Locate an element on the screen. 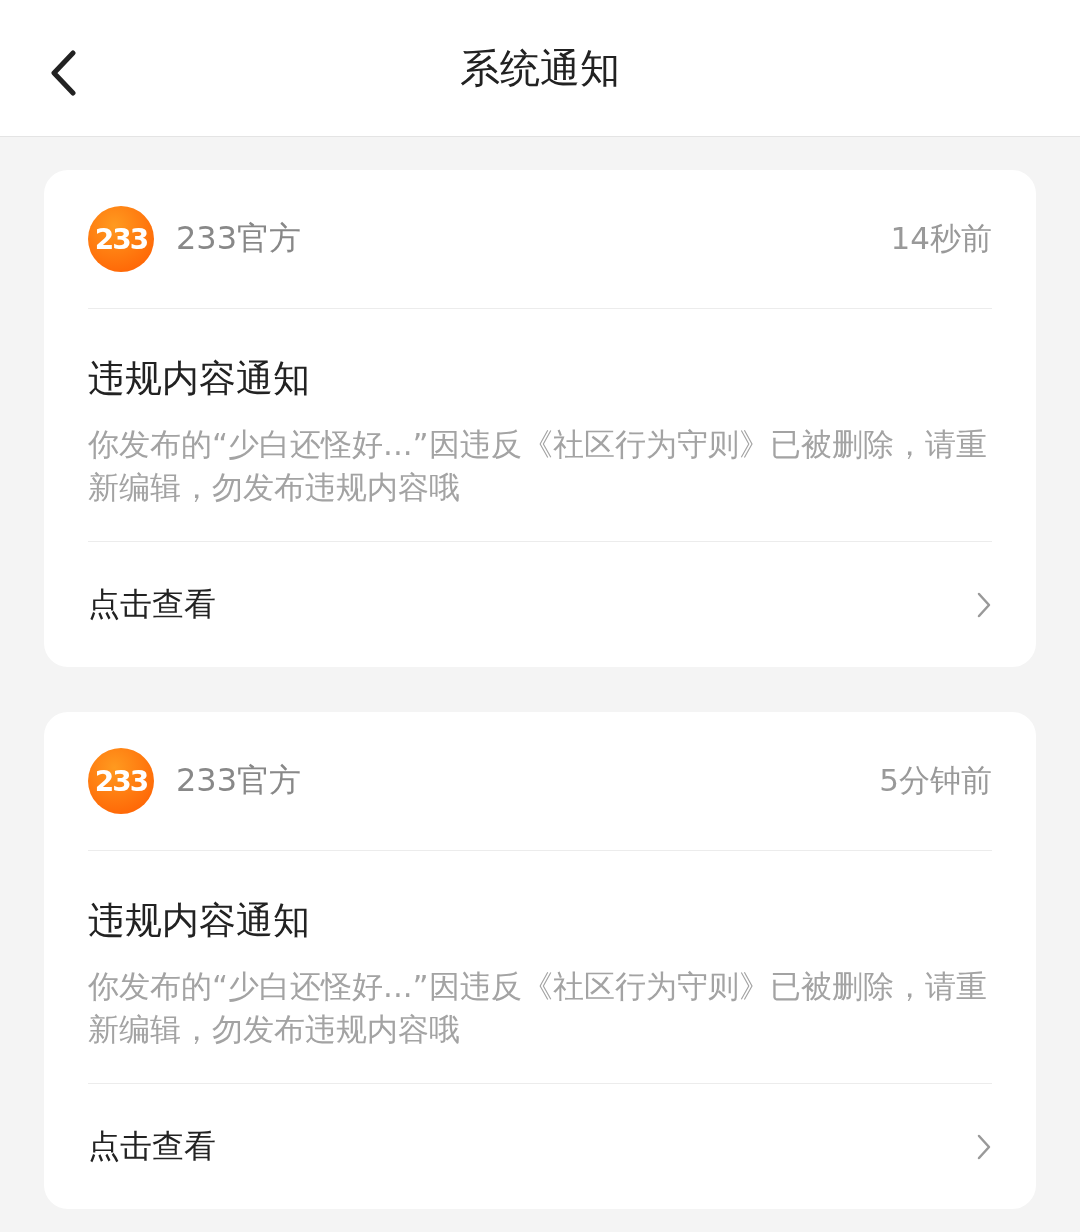 This screenshot has height=1232, width=1080. page-title: 系统通知 is located at coordinates (540, 68).